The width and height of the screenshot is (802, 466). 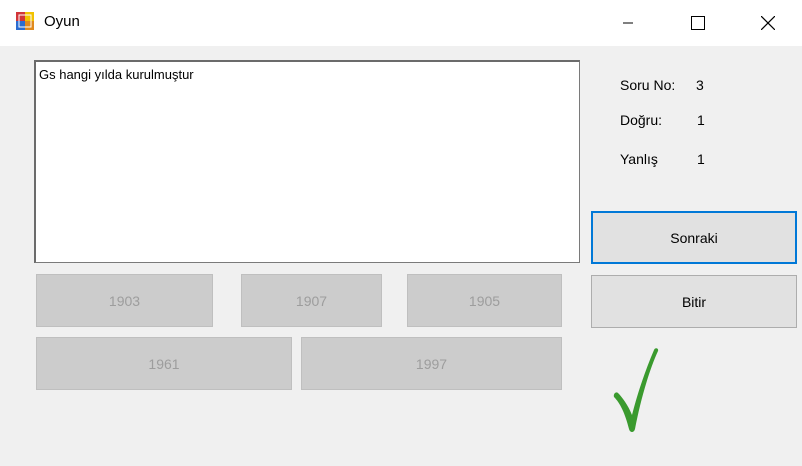 I want to click on maximize-button, so click(x=698, y=23).